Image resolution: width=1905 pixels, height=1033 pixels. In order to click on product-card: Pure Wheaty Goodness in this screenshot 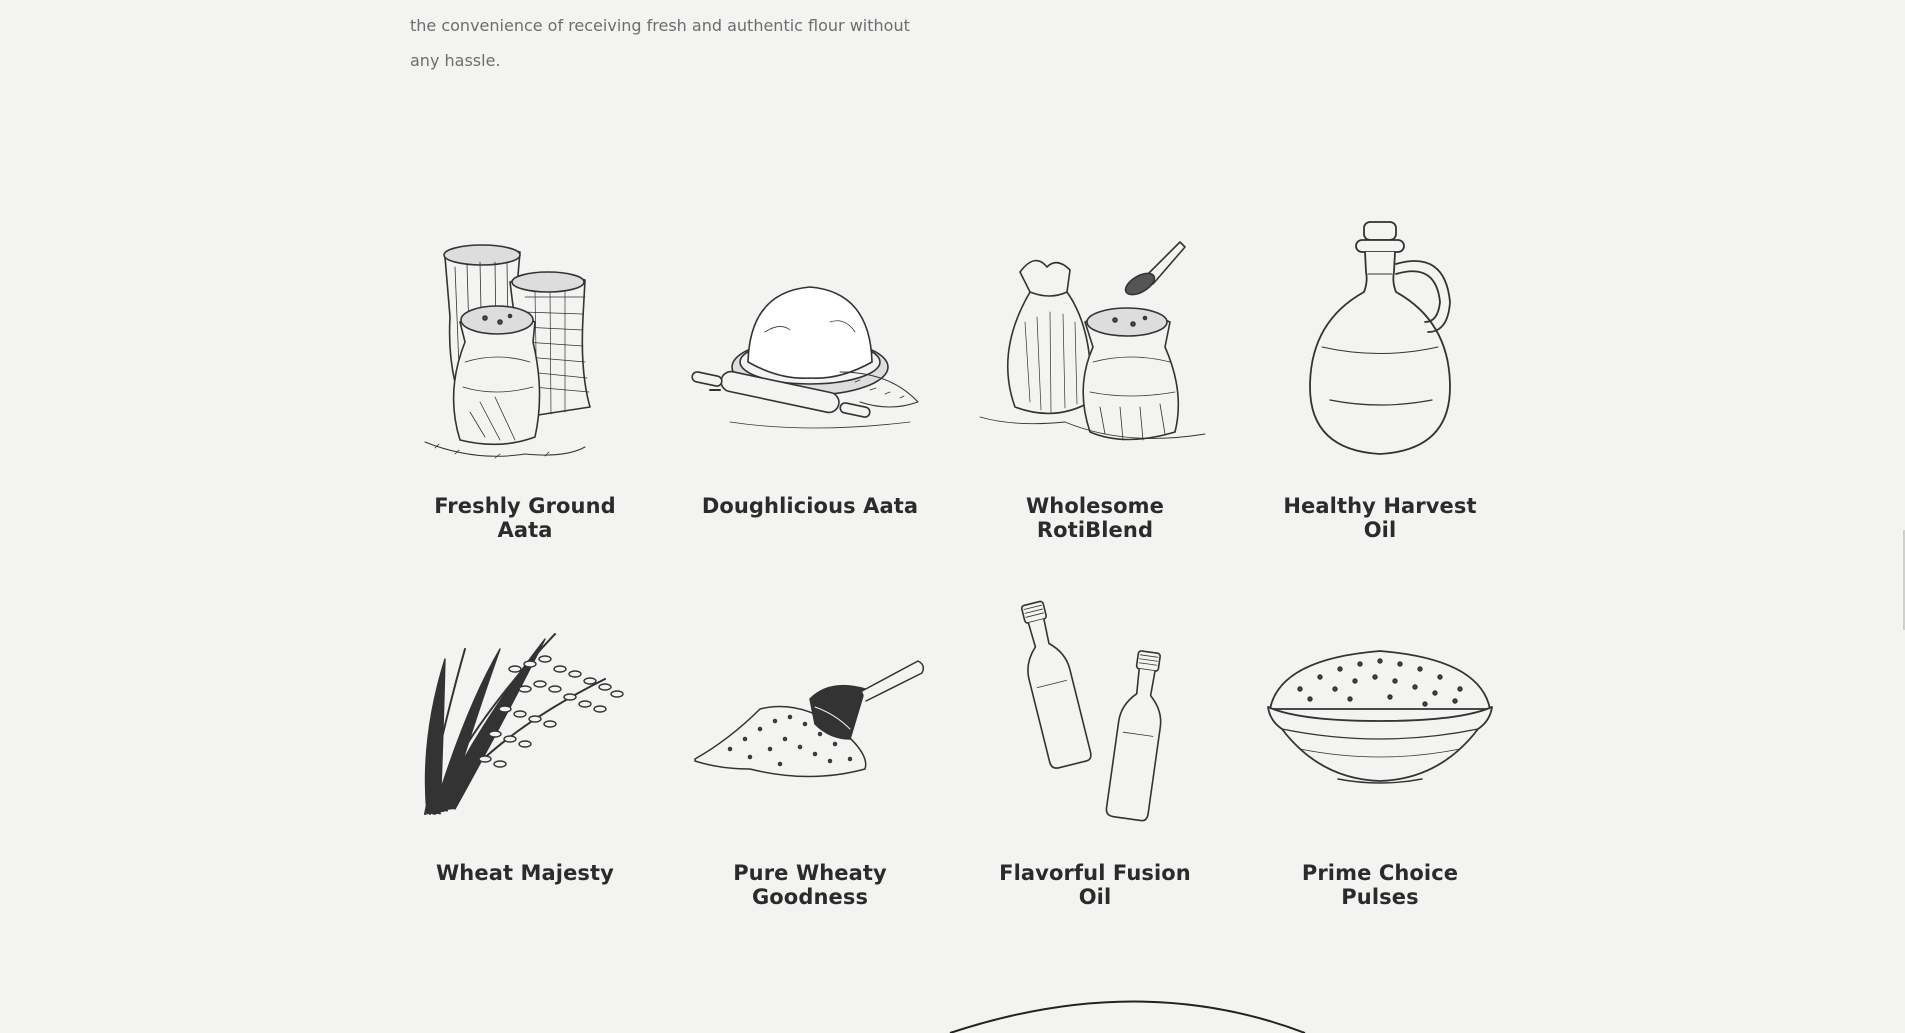, I will do `click(810, 772)`.